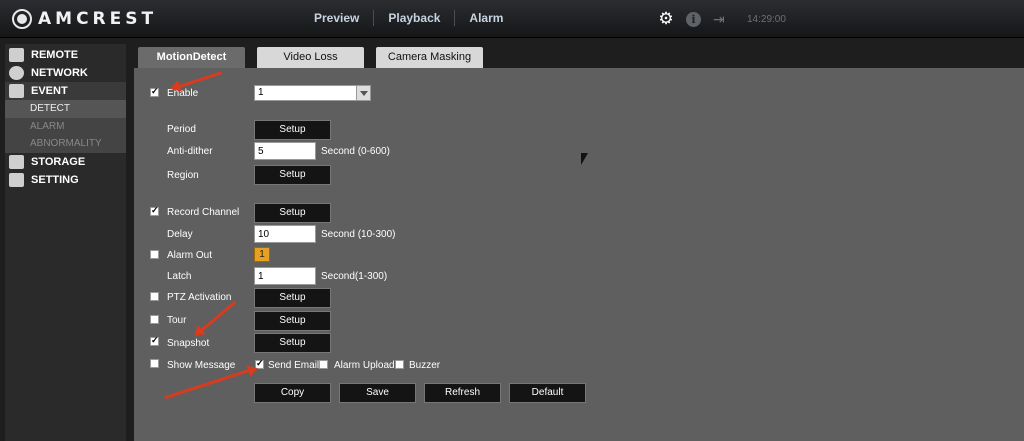 This screenshot has width=1024, height=441. Describe the element at coordinates (65, 126) in the screenshot. I see `sidebar-sub-alarm: ALARM` at that location.